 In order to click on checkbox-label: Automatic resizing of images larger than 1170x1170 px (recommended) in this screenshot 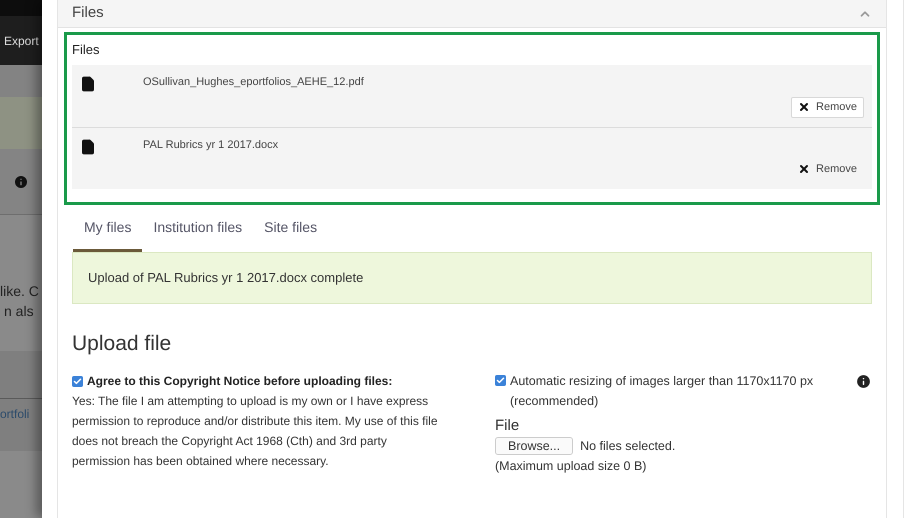, I will do `click(682, 391)`.